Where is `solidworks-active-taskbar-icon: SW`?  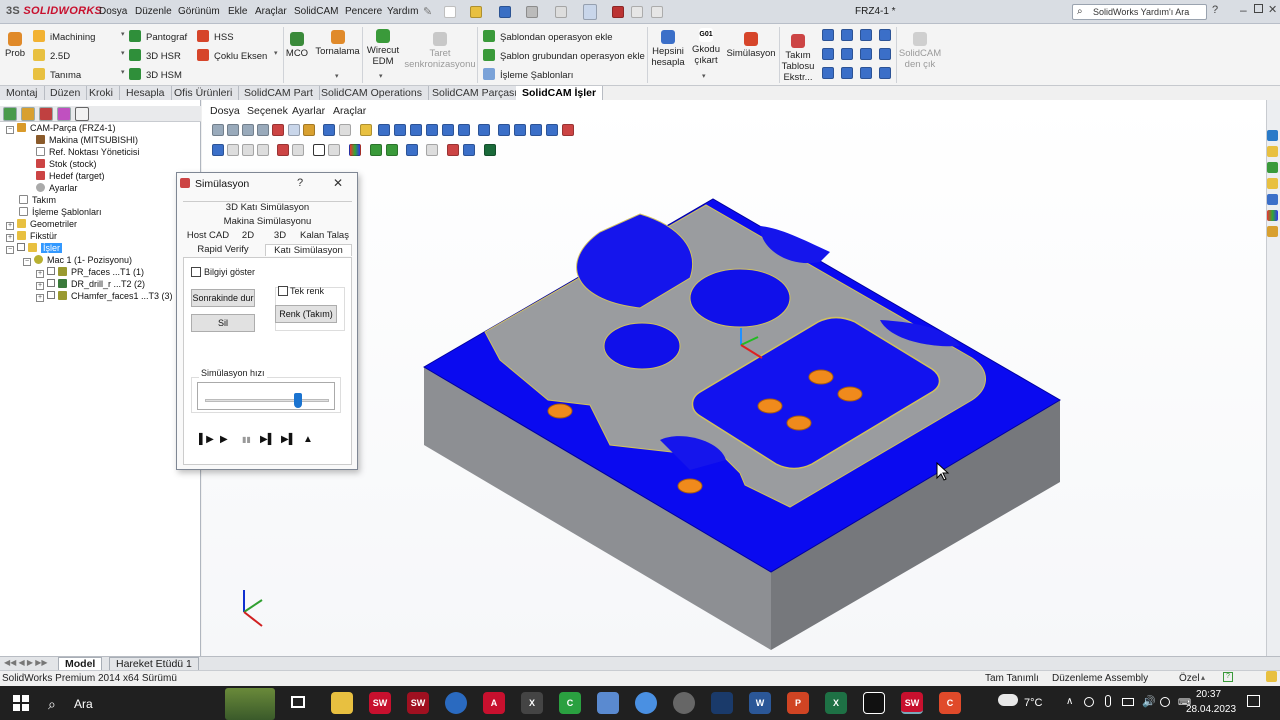
solidworks-active-taskbar-icon: SW is located at coordinates (912, 703).